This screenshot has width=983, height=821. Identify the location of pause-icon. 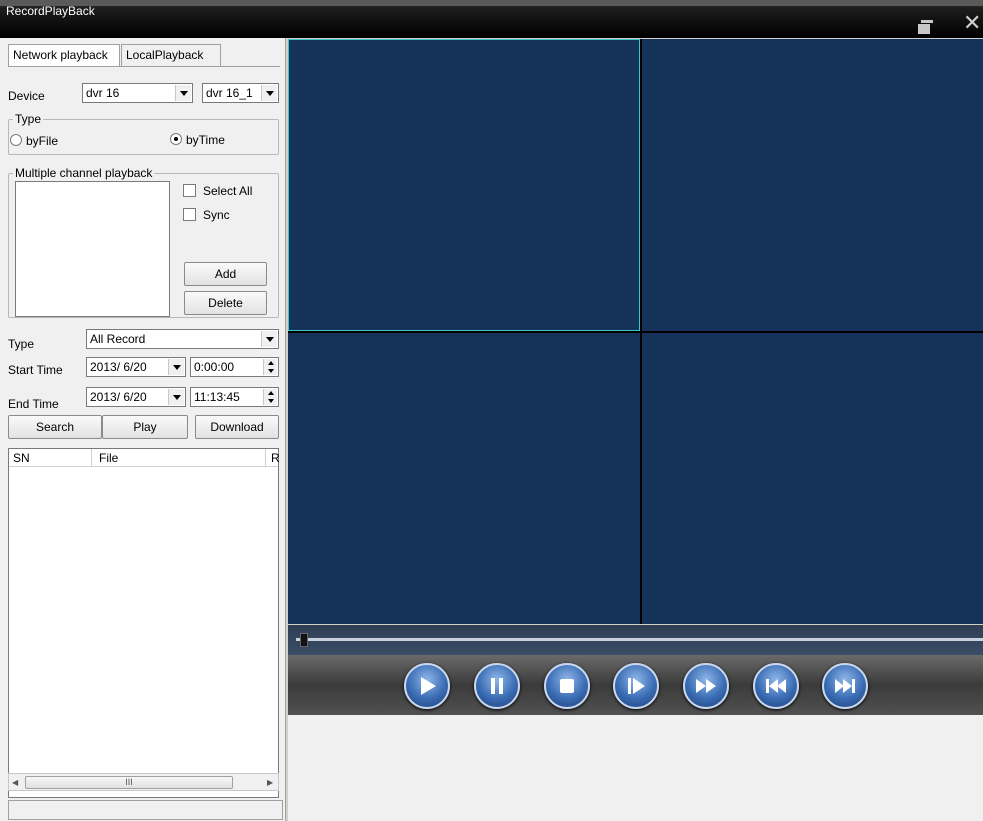
(497, 686).